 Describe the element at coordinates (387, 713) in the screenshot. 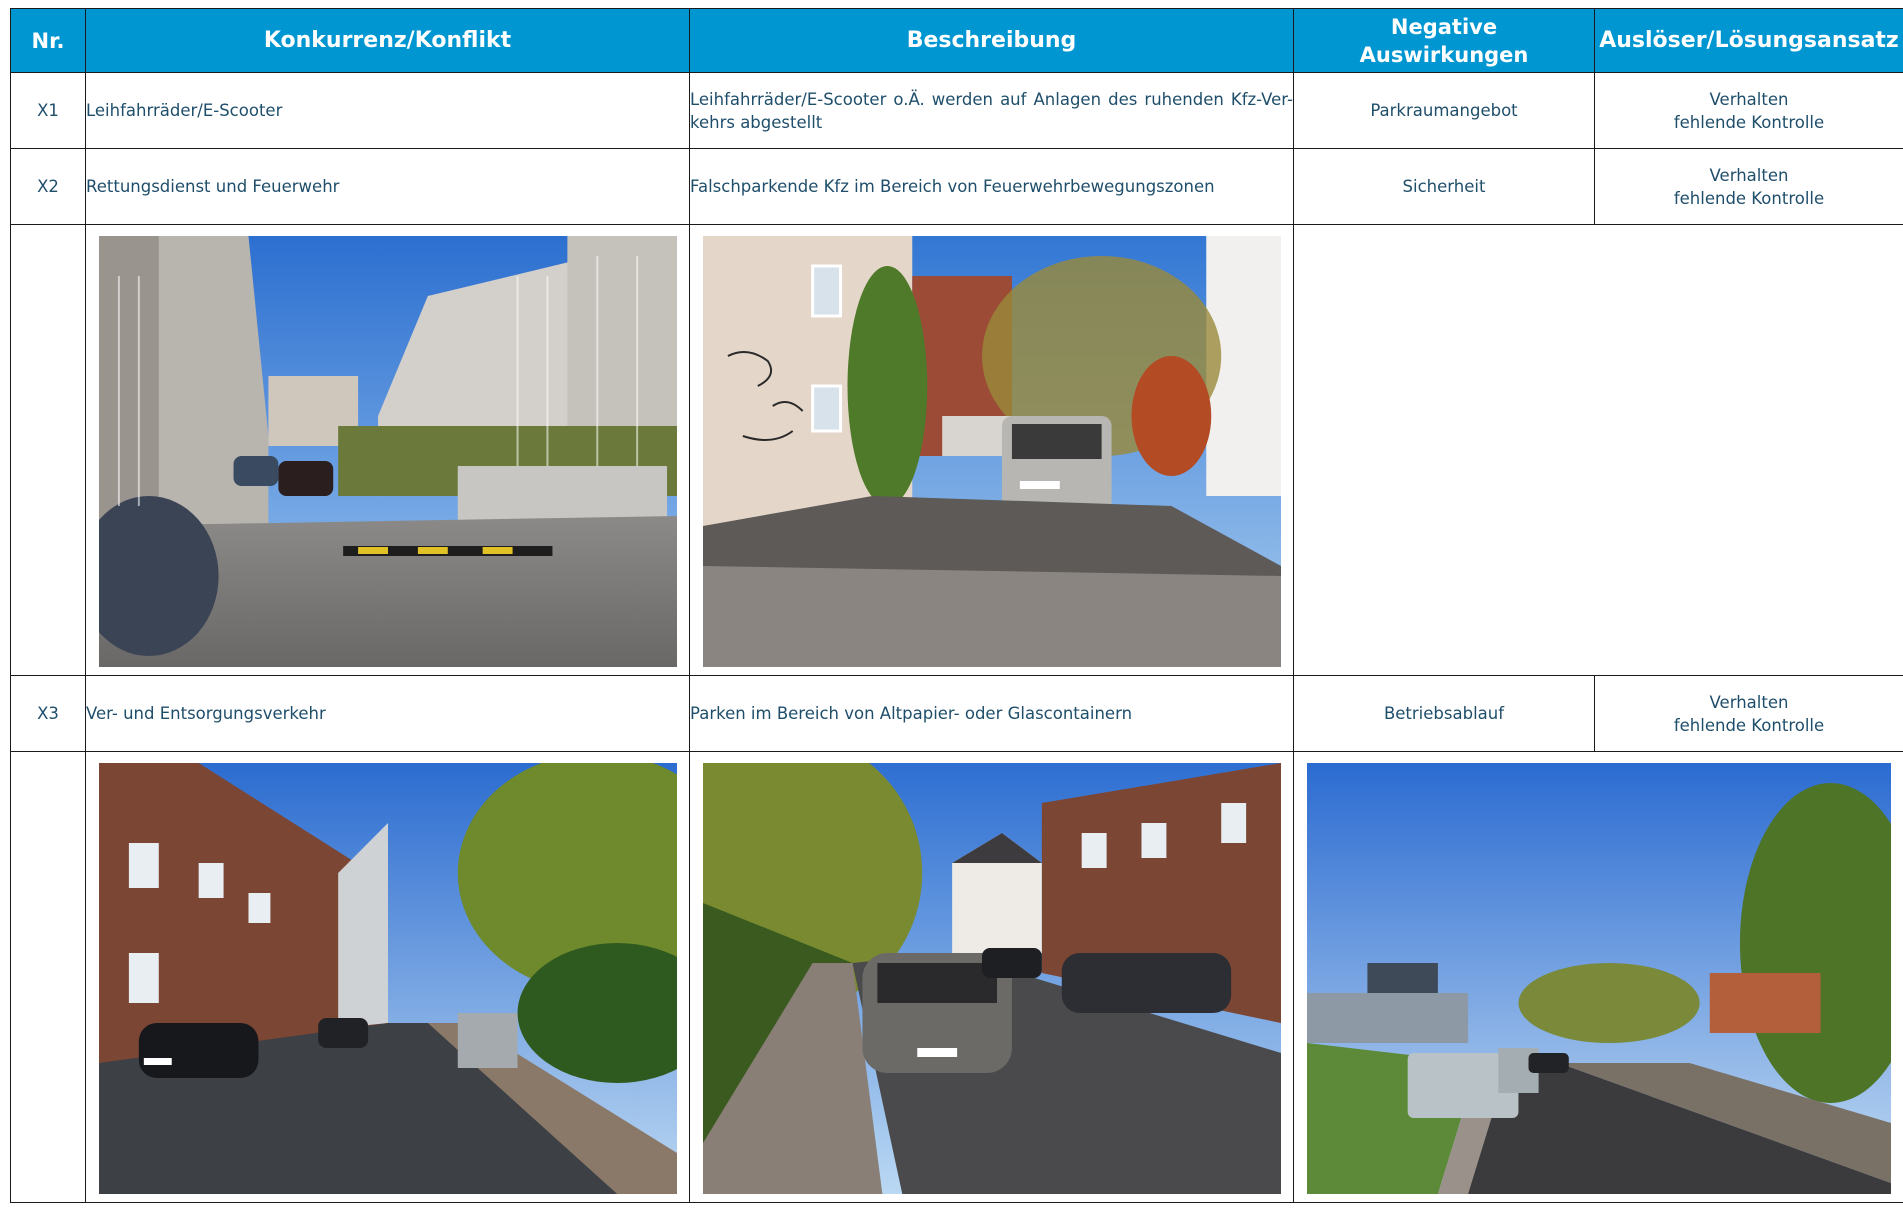

I see `row-konkurrenz: Ver- und Entsorgungsverkehr` at that location.